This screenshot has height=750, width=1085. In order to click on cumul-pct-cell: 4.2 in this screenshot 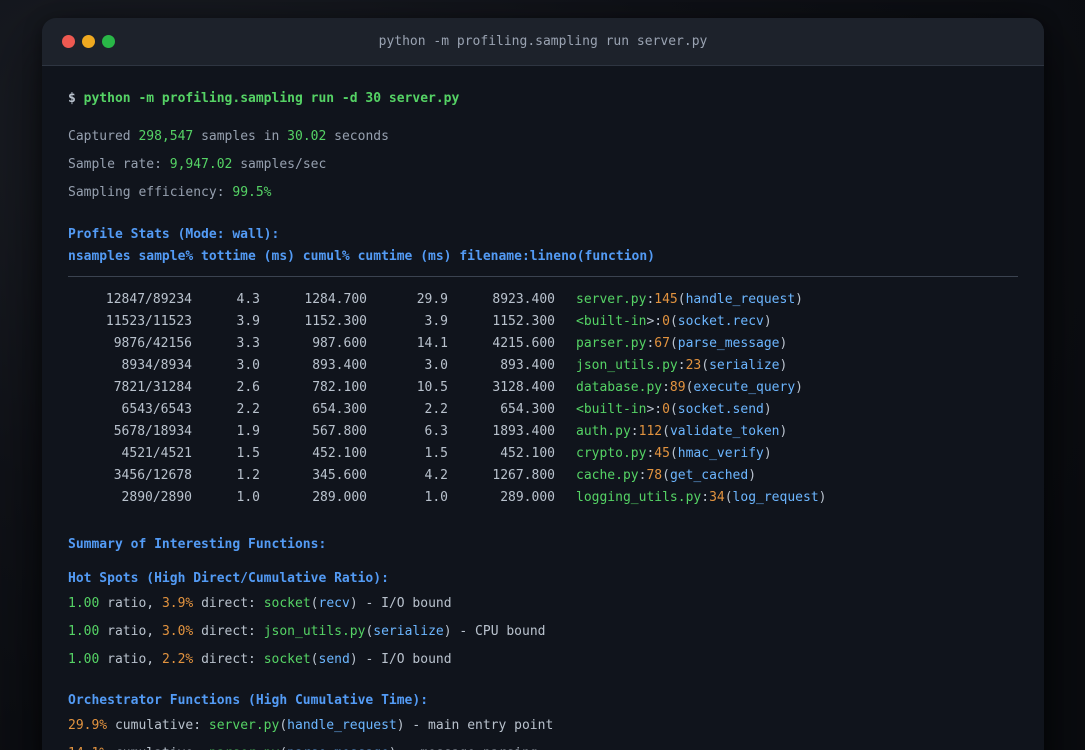, I will do `click(436, 475)`.